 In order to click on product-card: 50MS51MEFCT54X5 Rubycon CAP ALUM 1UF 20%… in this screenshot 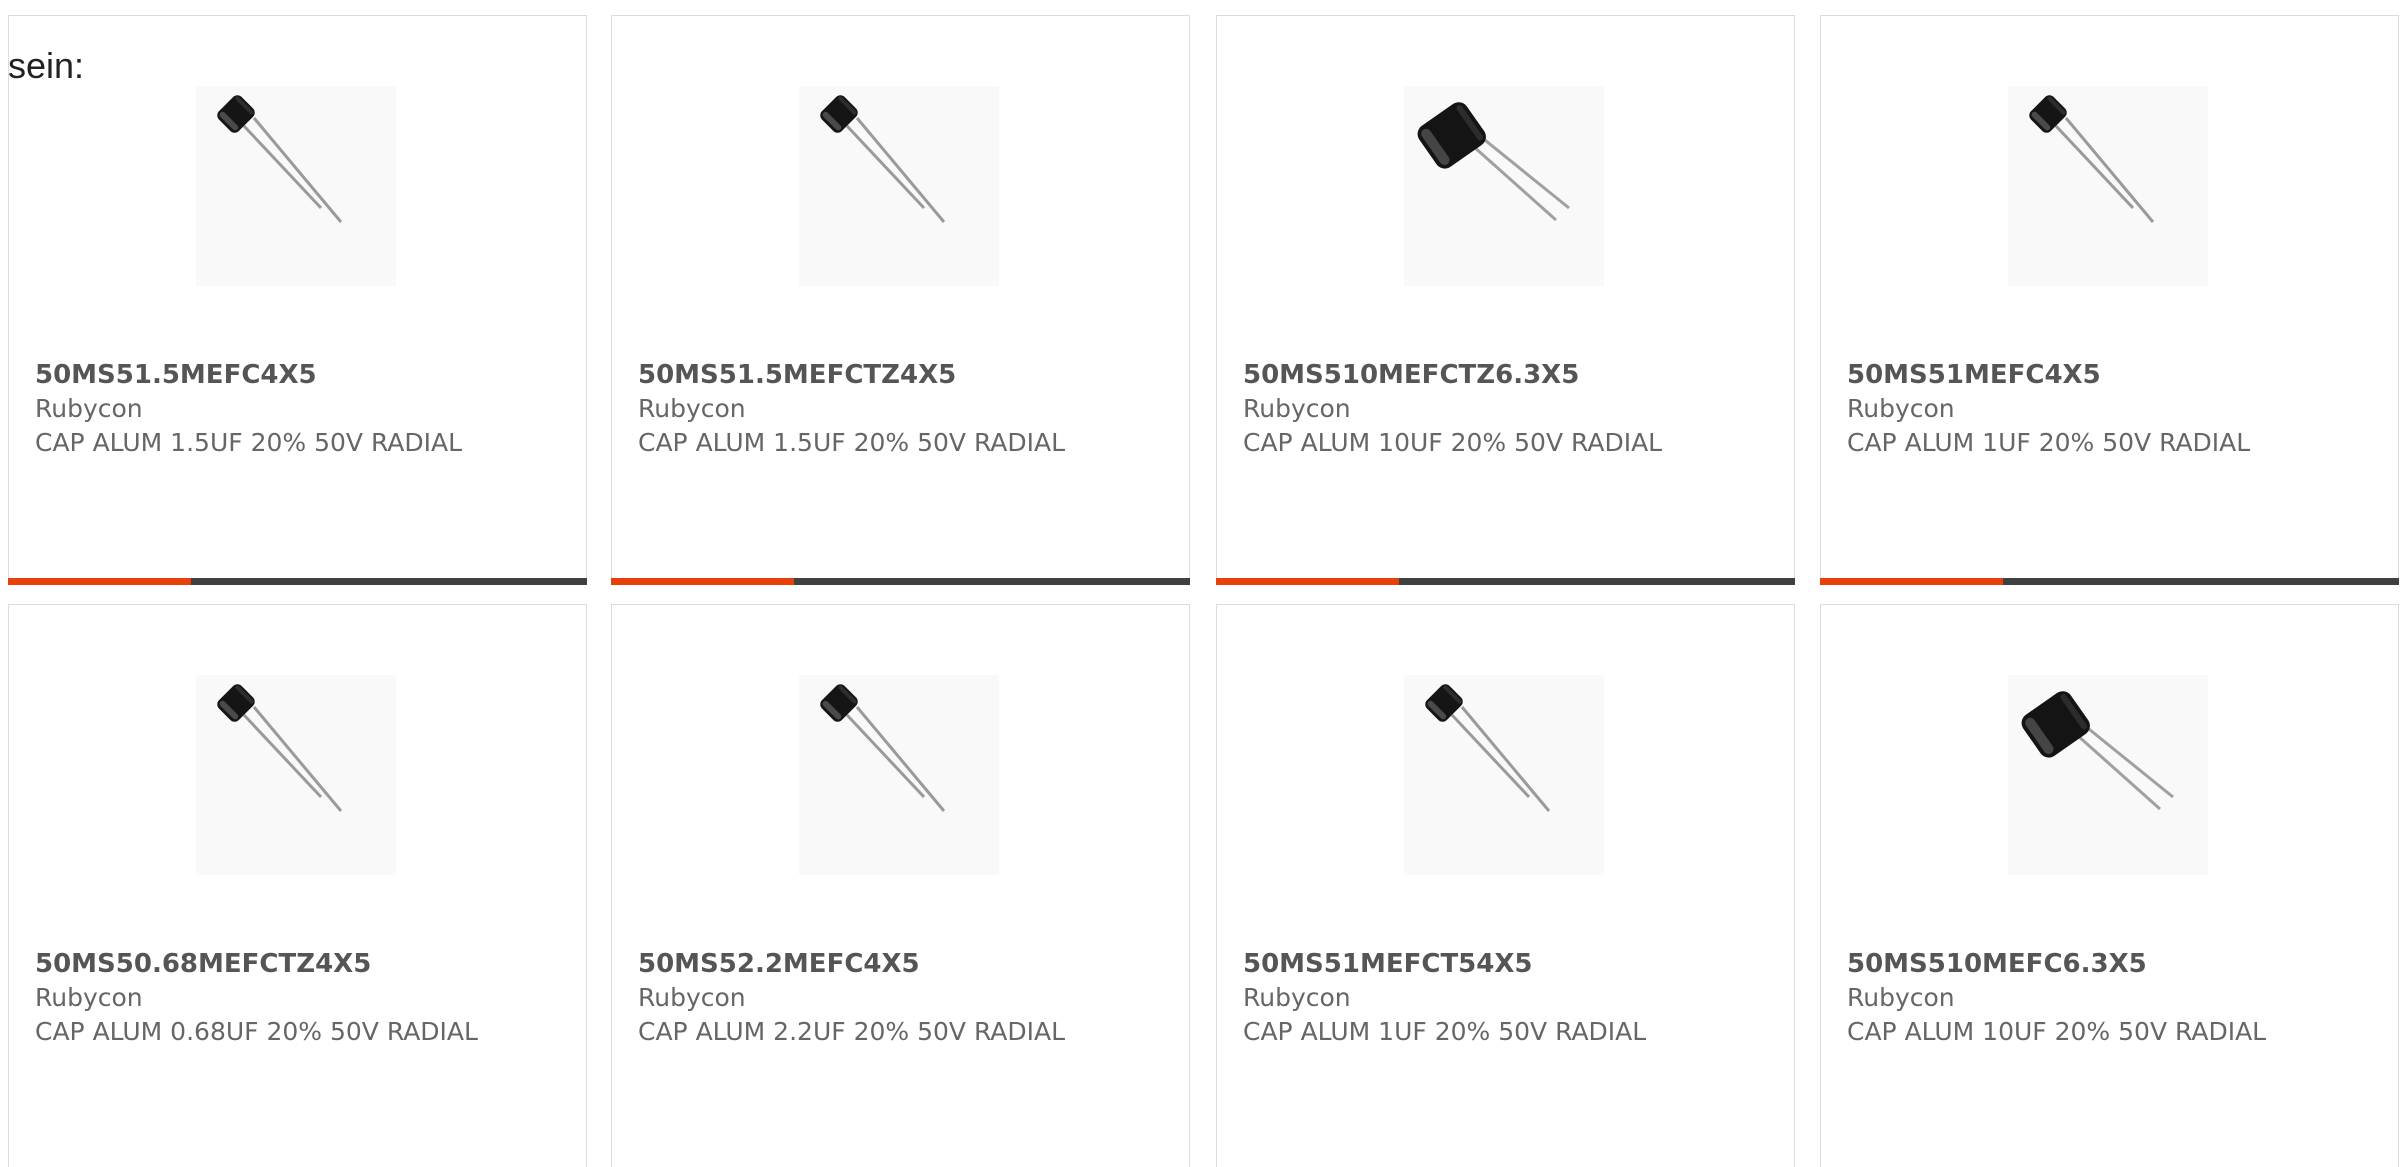, I will do `click(1505, 885)`.